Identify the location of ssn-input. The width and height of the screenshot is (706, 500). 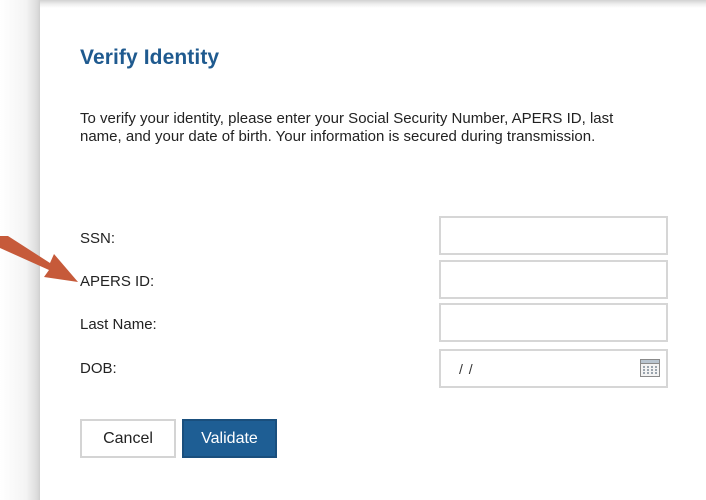
(553, 235).